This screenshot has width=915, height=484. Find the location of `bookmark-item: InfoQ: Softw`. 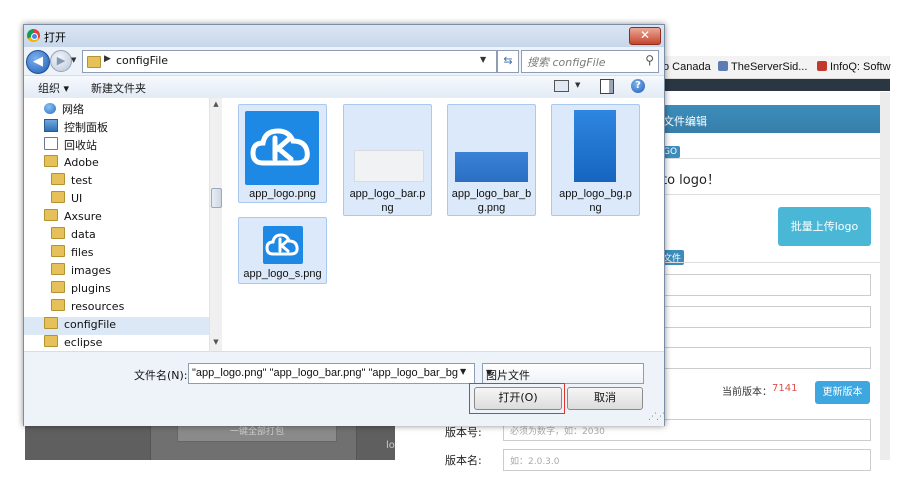

bookmark-item: InfoQ: Softw is located at coordinates (854, 67).